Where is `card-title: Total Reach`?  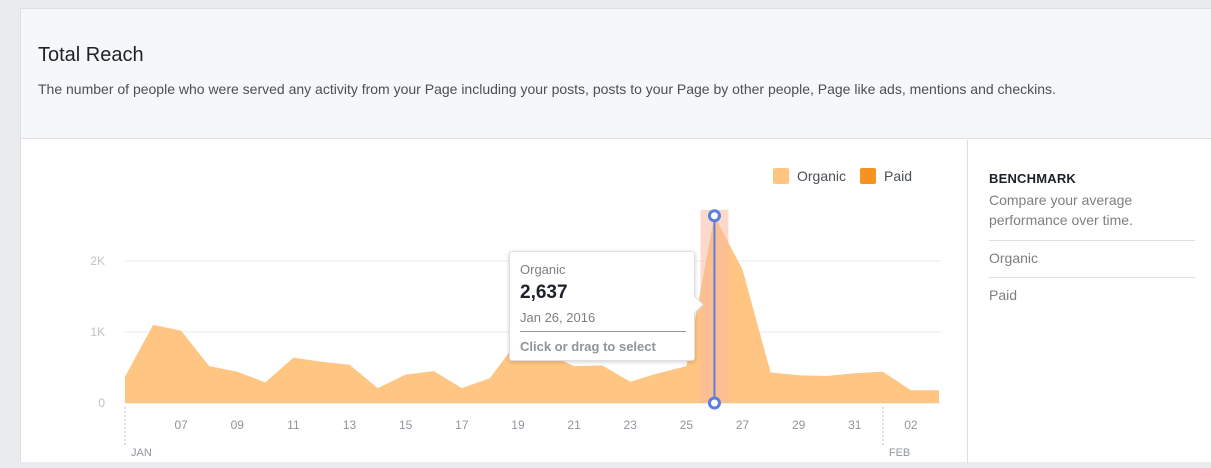
card-title: Total Reach is located at coordinates (91, 55).